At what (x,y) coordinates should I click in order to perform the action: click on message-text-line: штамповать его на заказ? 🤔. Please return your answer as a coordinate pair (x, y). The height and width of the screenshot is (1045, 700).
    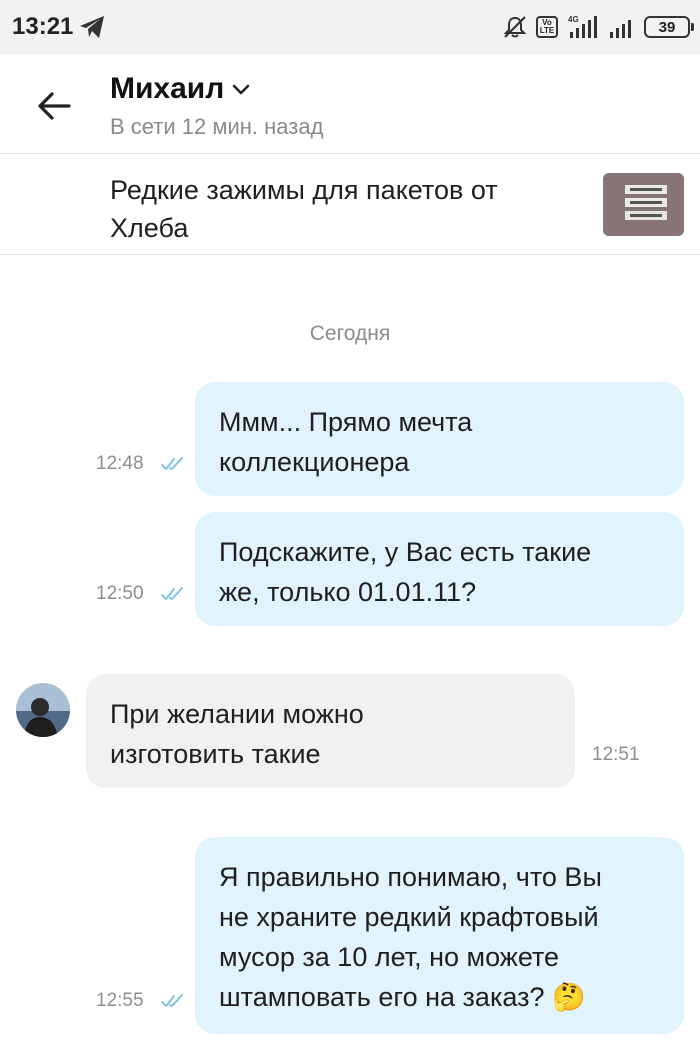
    Looking at the image, I should click on (402, 997).